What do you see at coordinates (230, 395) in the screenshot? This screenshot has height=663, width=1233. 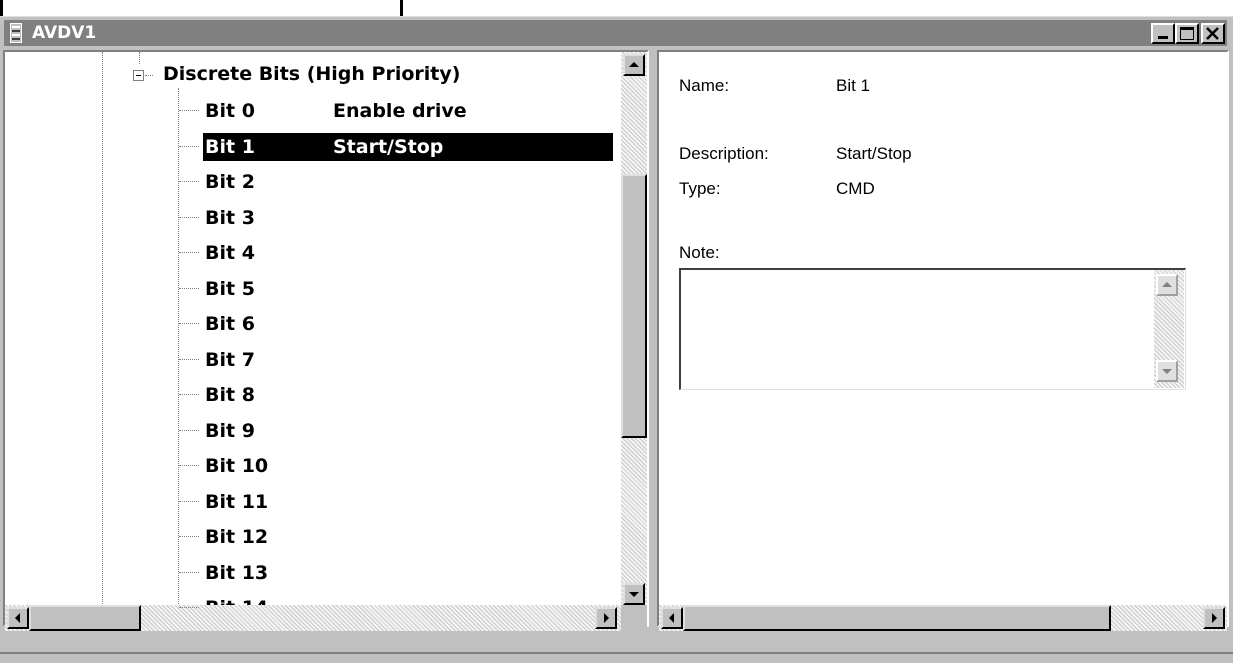 I see `tree-item-name: Bit 8` at bounding box center [230, 395].